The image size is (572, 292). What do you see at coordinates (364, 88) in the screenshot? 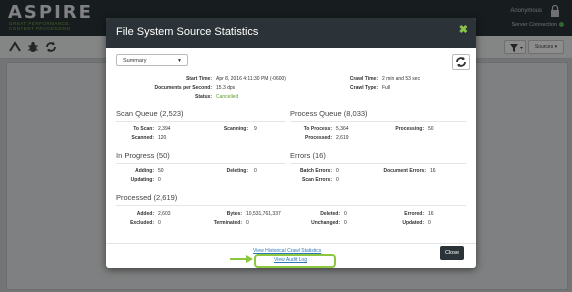
I see `crawl-type-label: Crawl Type:` at bounding box center [364, 88].